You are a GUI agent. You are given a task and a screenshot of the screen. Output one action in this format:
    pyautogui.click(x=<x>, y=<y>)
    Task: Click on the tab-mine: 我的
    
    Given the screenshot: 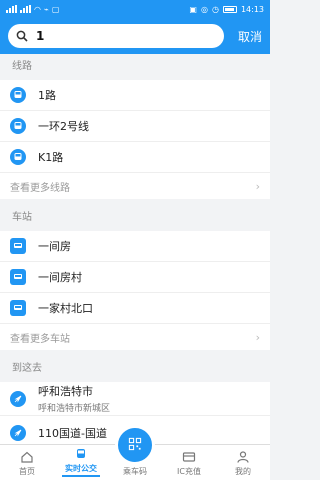 What is the action you would take?
    pyautogui.click(x=243, y=462)
    